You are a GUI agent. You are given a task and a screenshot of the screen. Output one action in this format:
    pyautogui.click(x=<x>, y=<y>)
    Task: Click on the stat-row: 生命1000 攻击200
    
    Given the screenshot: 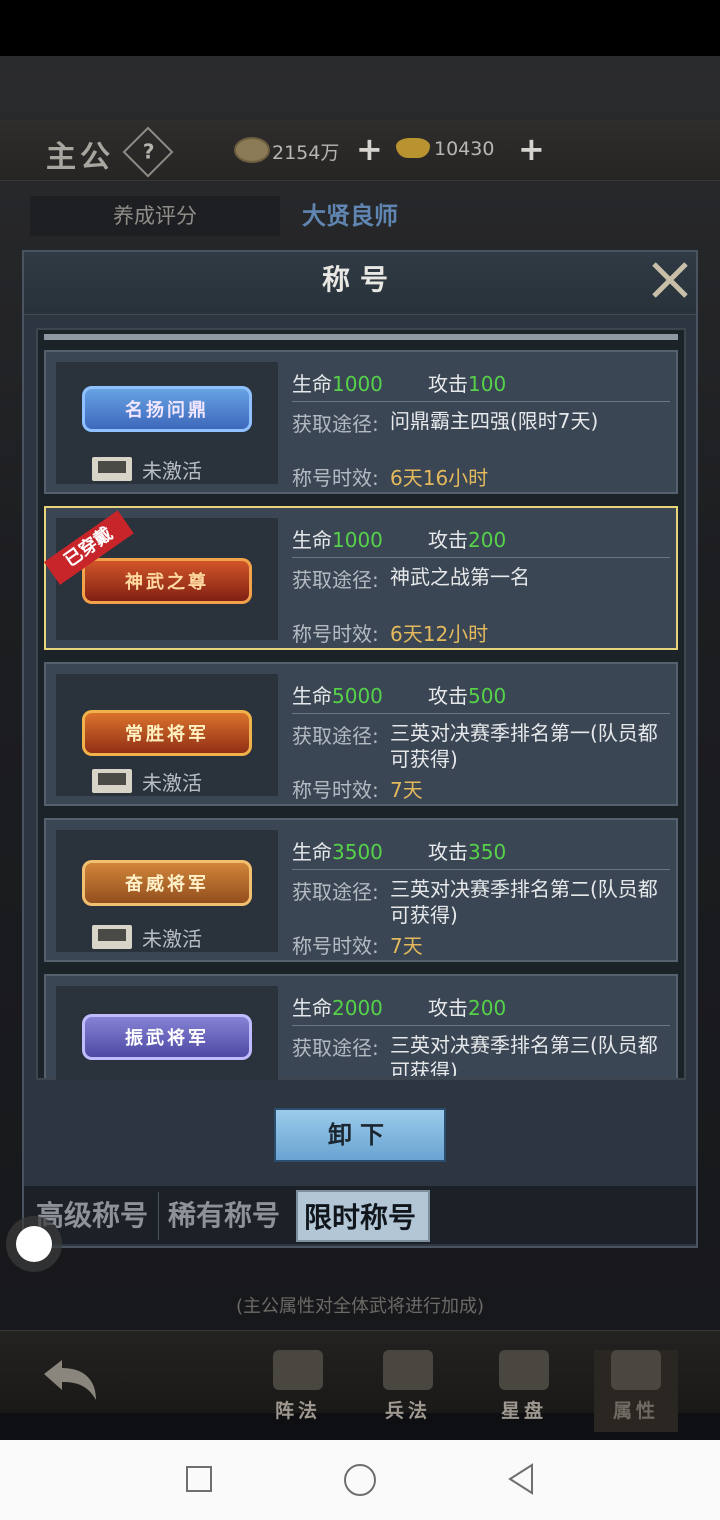 What is the action you would take?
    pyautogui.click(x=399, y=540)
    